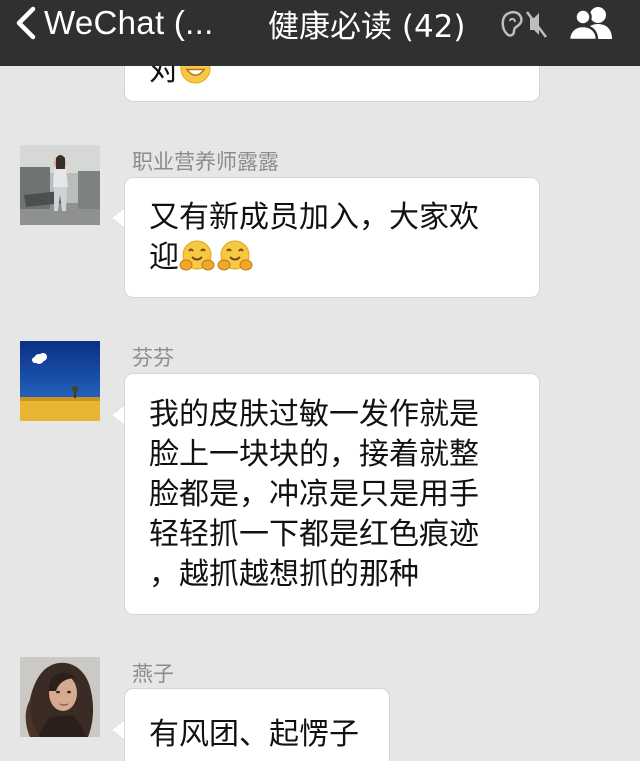  I want to click on message-text: 轻轻抓一下都是红色痕迹, so click(314, 534).